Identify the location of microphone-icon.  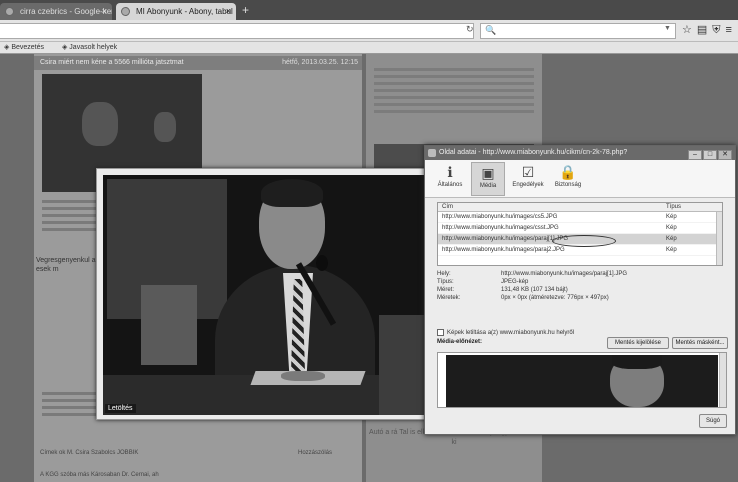
(322, 263).